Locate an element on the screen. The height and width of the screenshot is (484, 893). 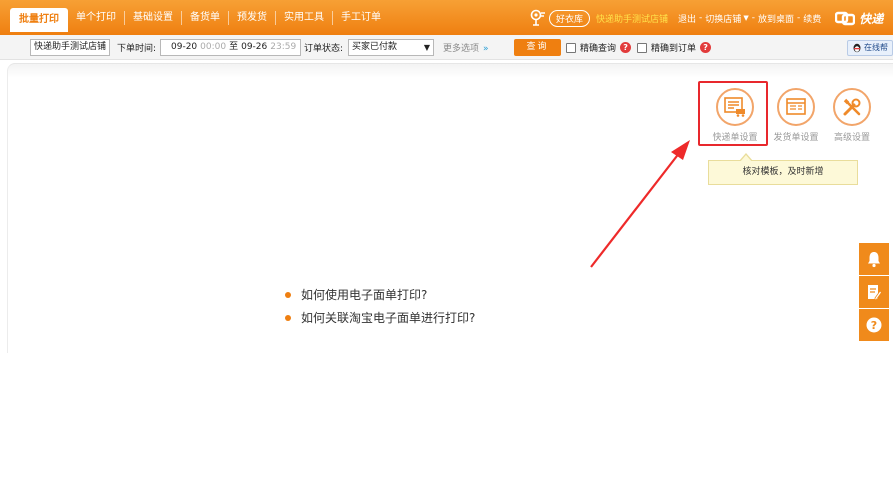
side-toolbar: ? is located at coordinates (874, 292).